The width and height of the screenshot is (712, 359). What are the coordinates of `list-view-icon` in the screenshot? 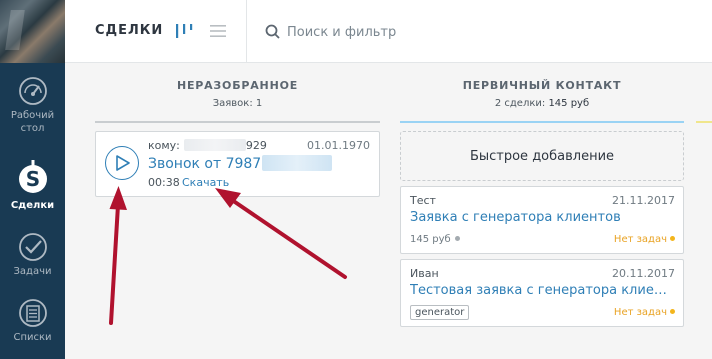 It's located at (218, 31).